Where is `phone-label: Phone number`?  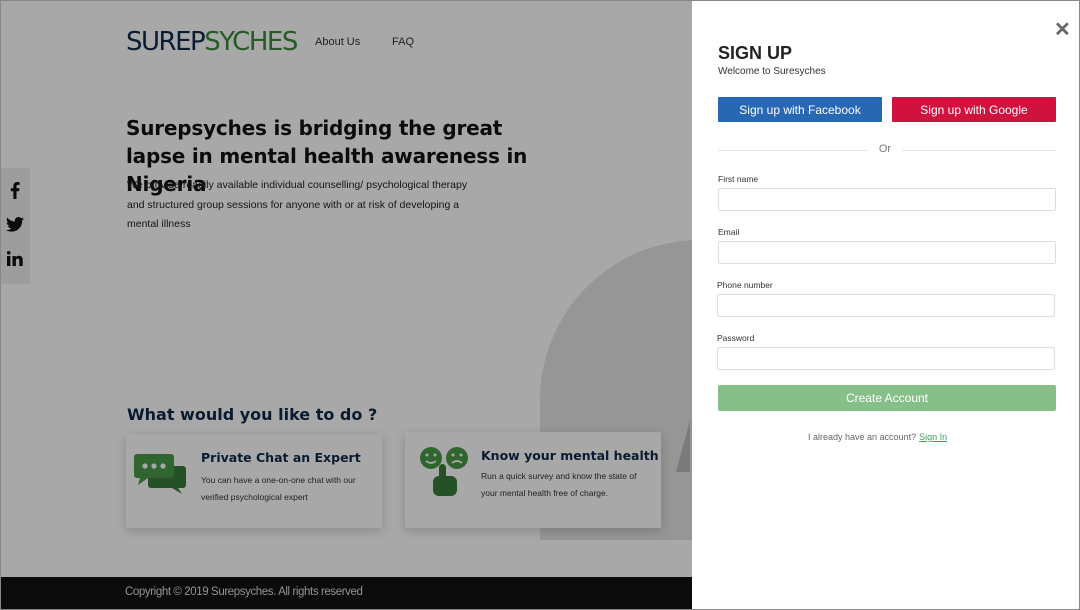 phone-label: Phone number is located at coordinates (745, 285).